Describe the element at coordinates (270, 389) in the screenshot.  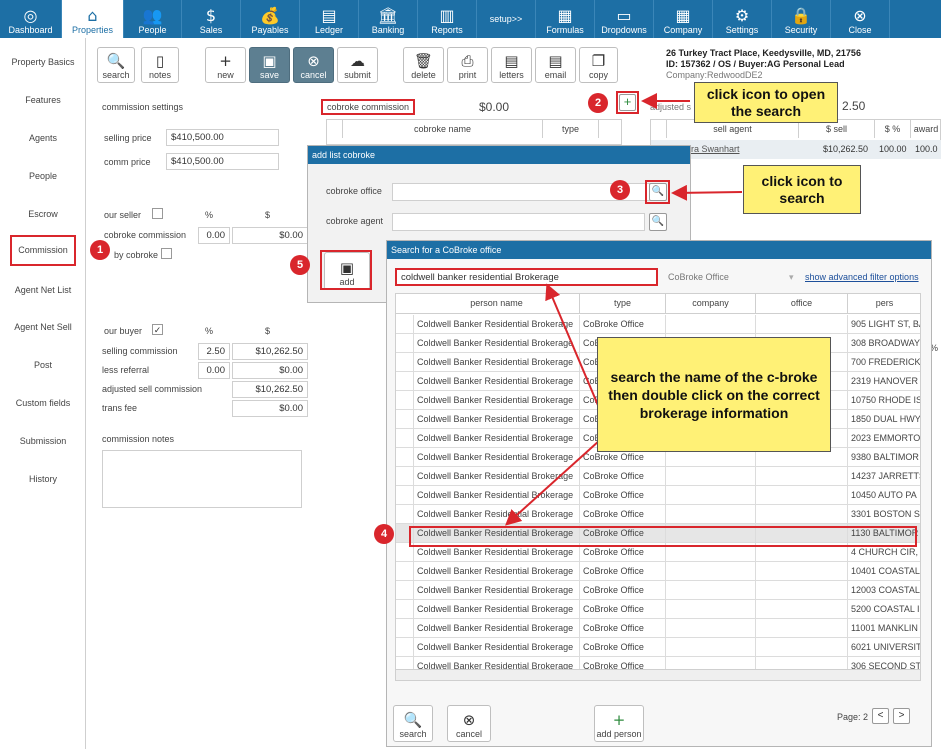
I see `adjusted-sell-amt: $10,262.50` at that location.